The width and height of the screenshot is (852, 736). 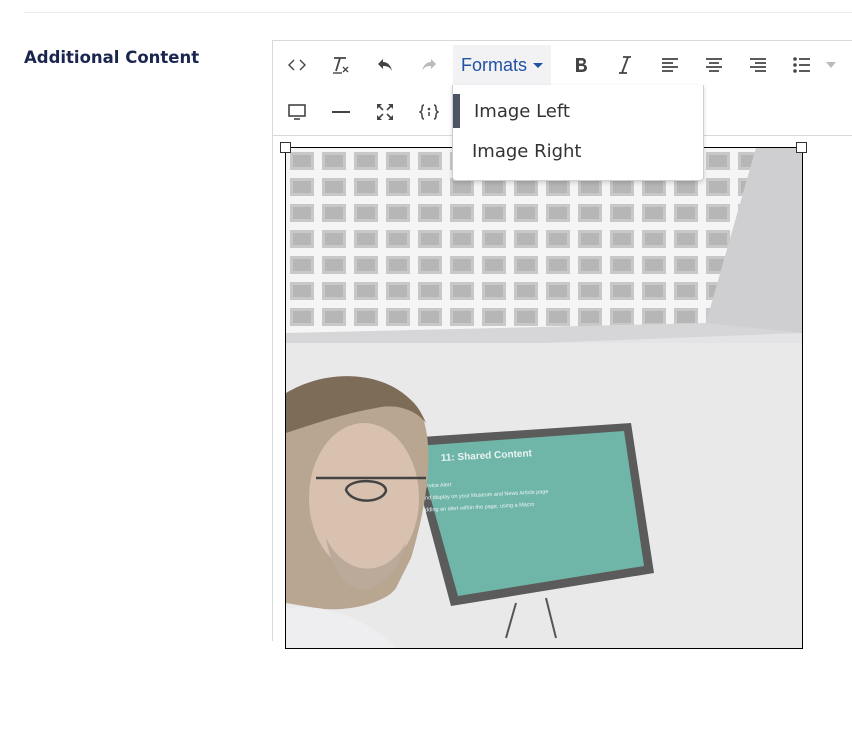 I want to click on align-left-icon, so click(x=670, y=65).